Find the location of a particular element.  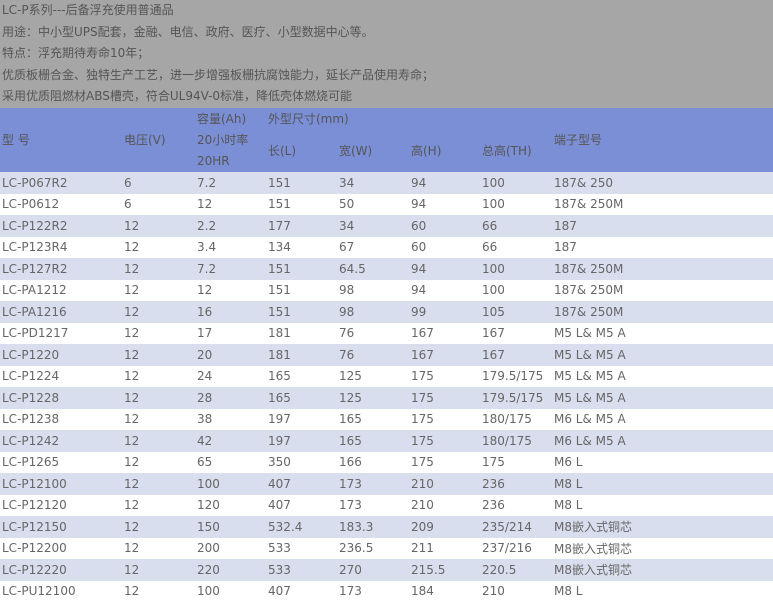

cell-model: LC-P1224 is located at coordinates (61, 376).